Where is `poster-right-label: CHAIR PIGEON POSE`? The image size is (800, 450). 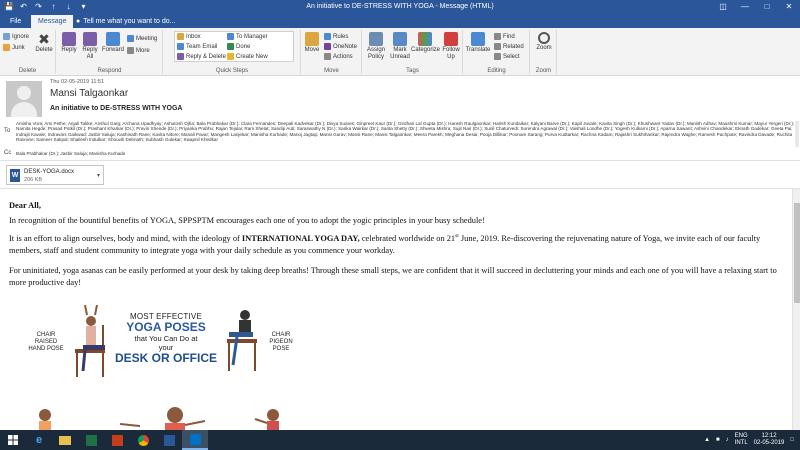 poster-right-label: CHAIR PIGEON POSE is located at coordinates (281, 342).